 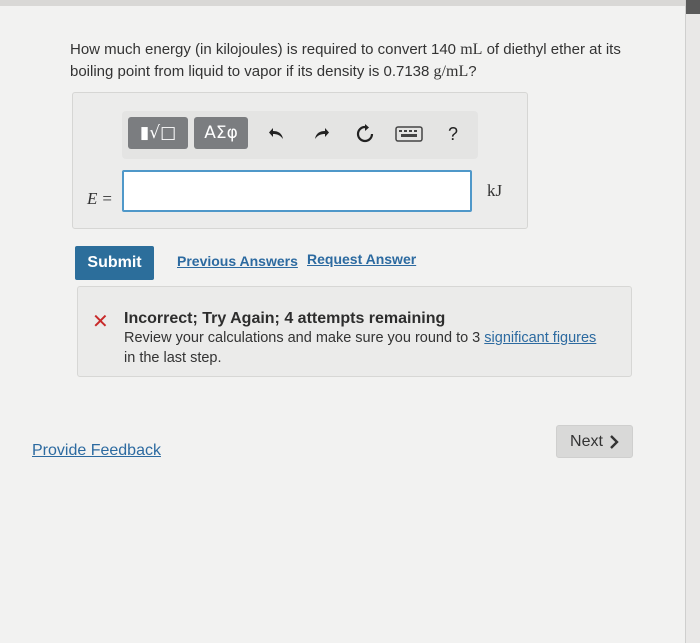 I want to click on template-icon: ▮√□, so click(x=158, y=133).